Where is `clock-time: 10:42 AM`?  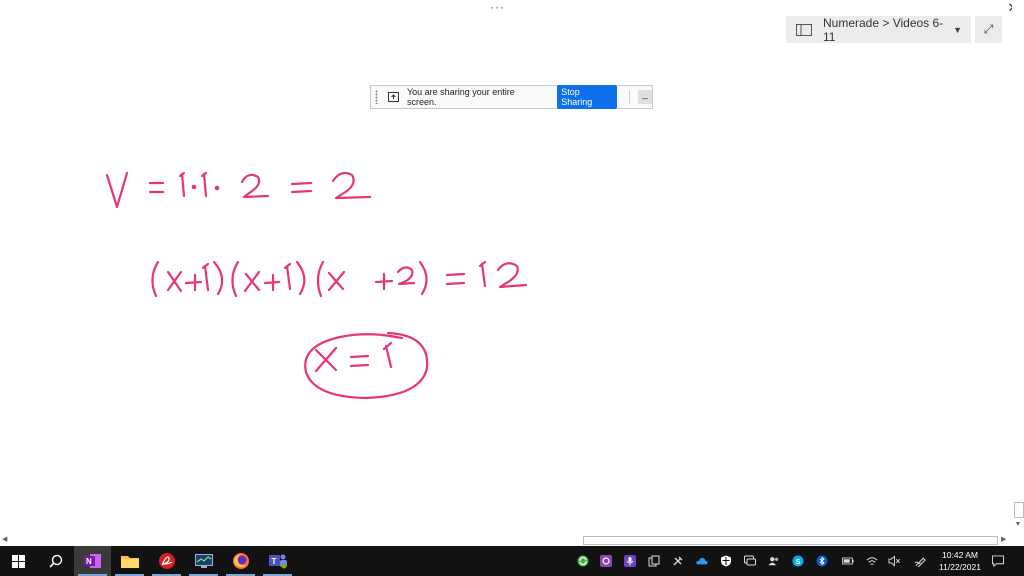 clock-time: 10:42 AM is located at coordinates (960, 555).